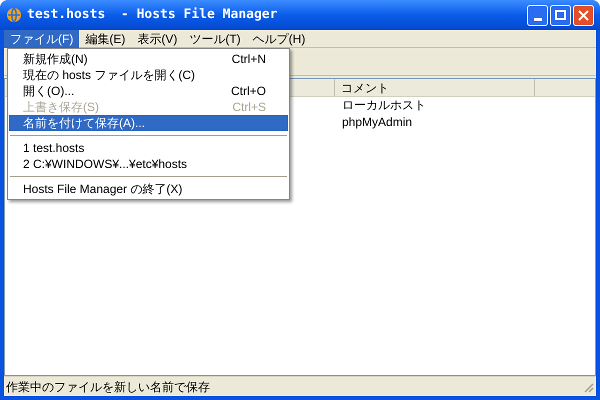  What do you see at coordinates (105, 39) in the screenshot?
I see `menu-item: 編集(E)` at bounding box center [105, 39].